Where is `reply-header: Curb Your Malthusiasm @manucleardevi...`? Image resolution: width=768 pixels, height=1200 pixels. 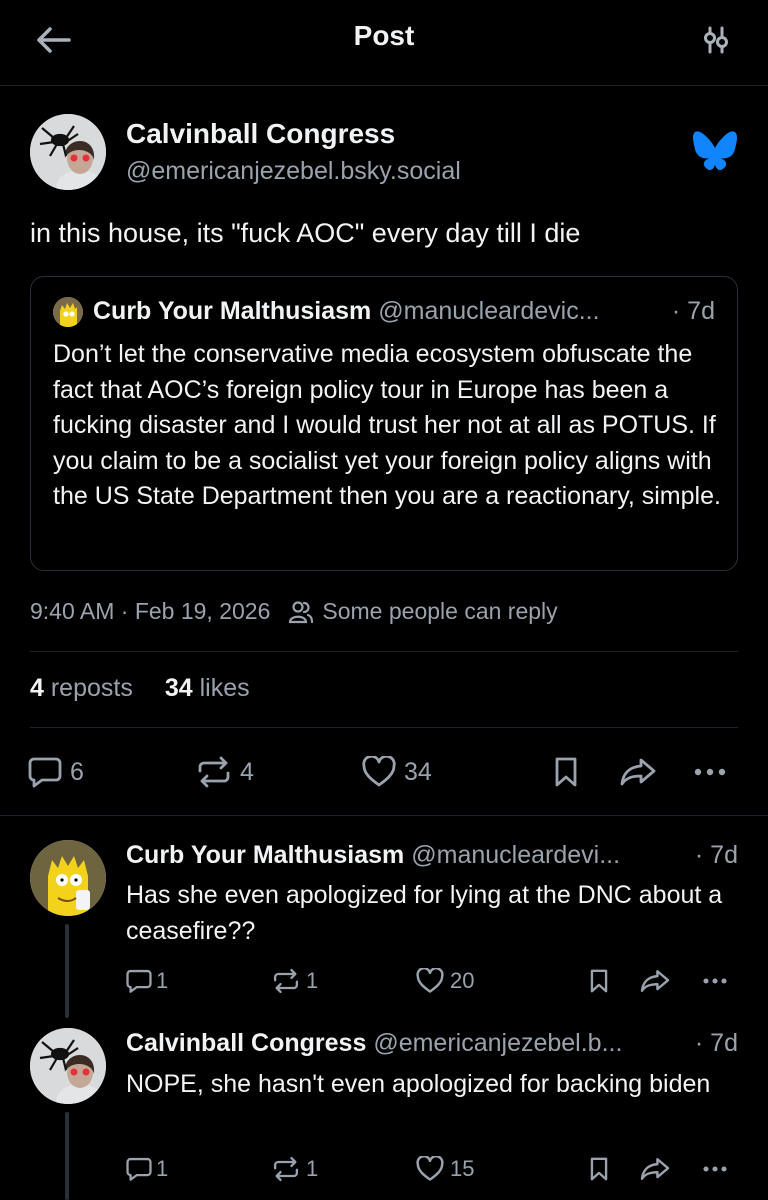 reply-header: Curb Your Malthusiasm @manucleardevi... is located at coordinates (373, 855).